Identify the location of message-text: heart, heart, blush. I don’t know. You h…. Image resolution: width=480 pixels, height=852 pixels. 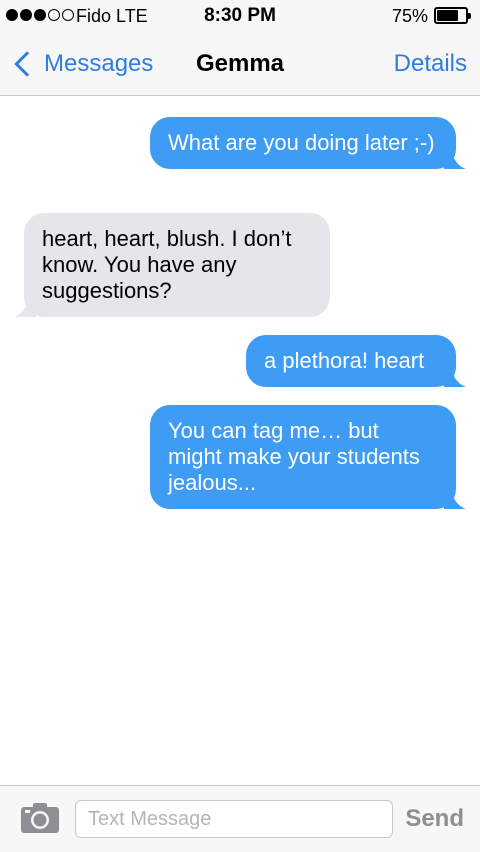
(167, 264).